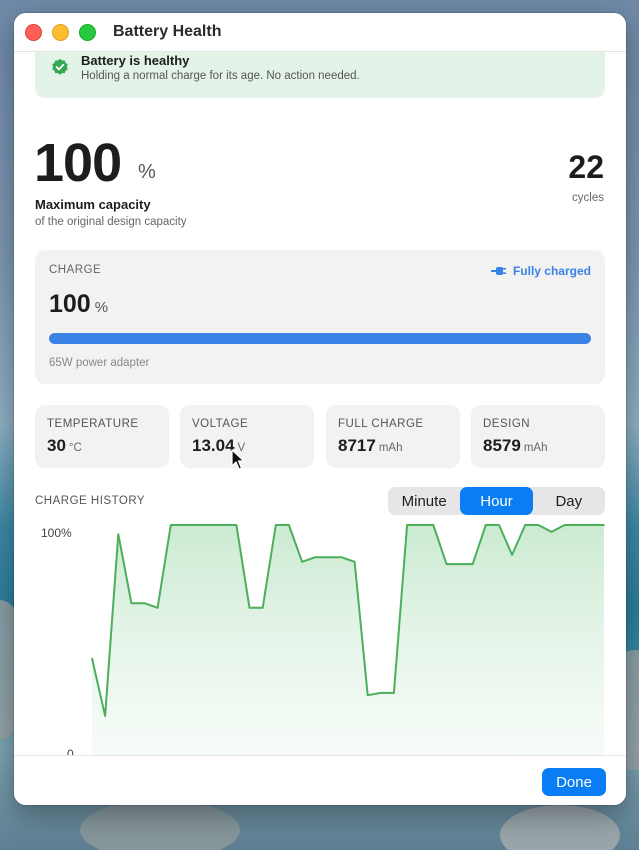  What do you see at coordinates (135, 60) in the screenshot?
I see `health-title: Battery is healthy` at bounding box center [135, 60].